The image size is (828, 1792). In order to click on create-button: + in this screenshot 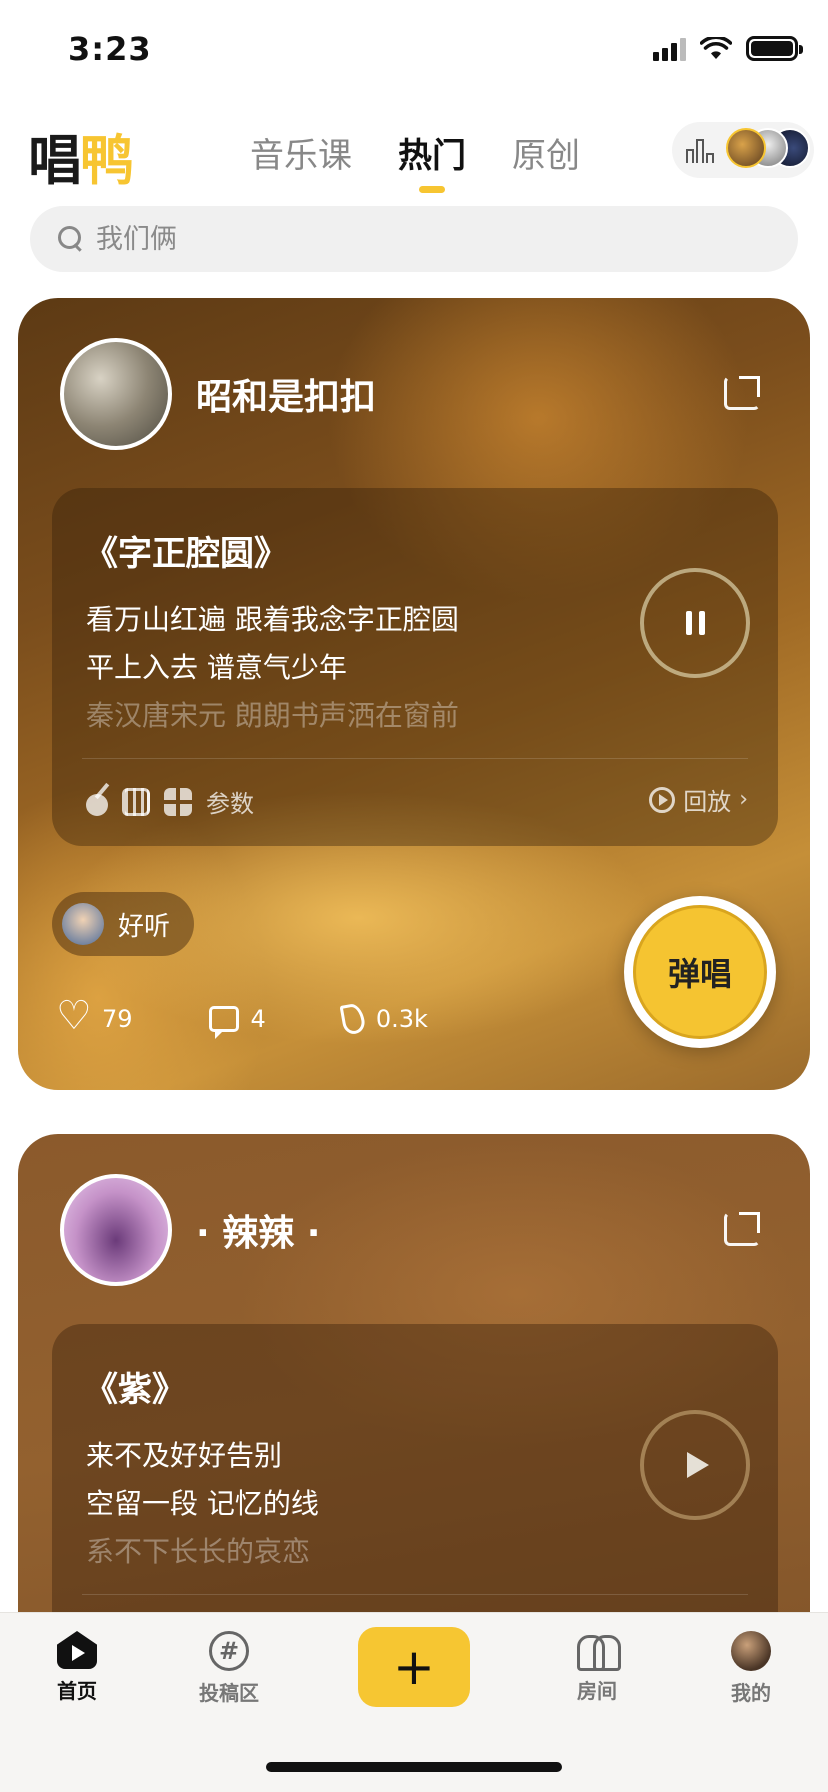, I will do `click(414, 1667)`.